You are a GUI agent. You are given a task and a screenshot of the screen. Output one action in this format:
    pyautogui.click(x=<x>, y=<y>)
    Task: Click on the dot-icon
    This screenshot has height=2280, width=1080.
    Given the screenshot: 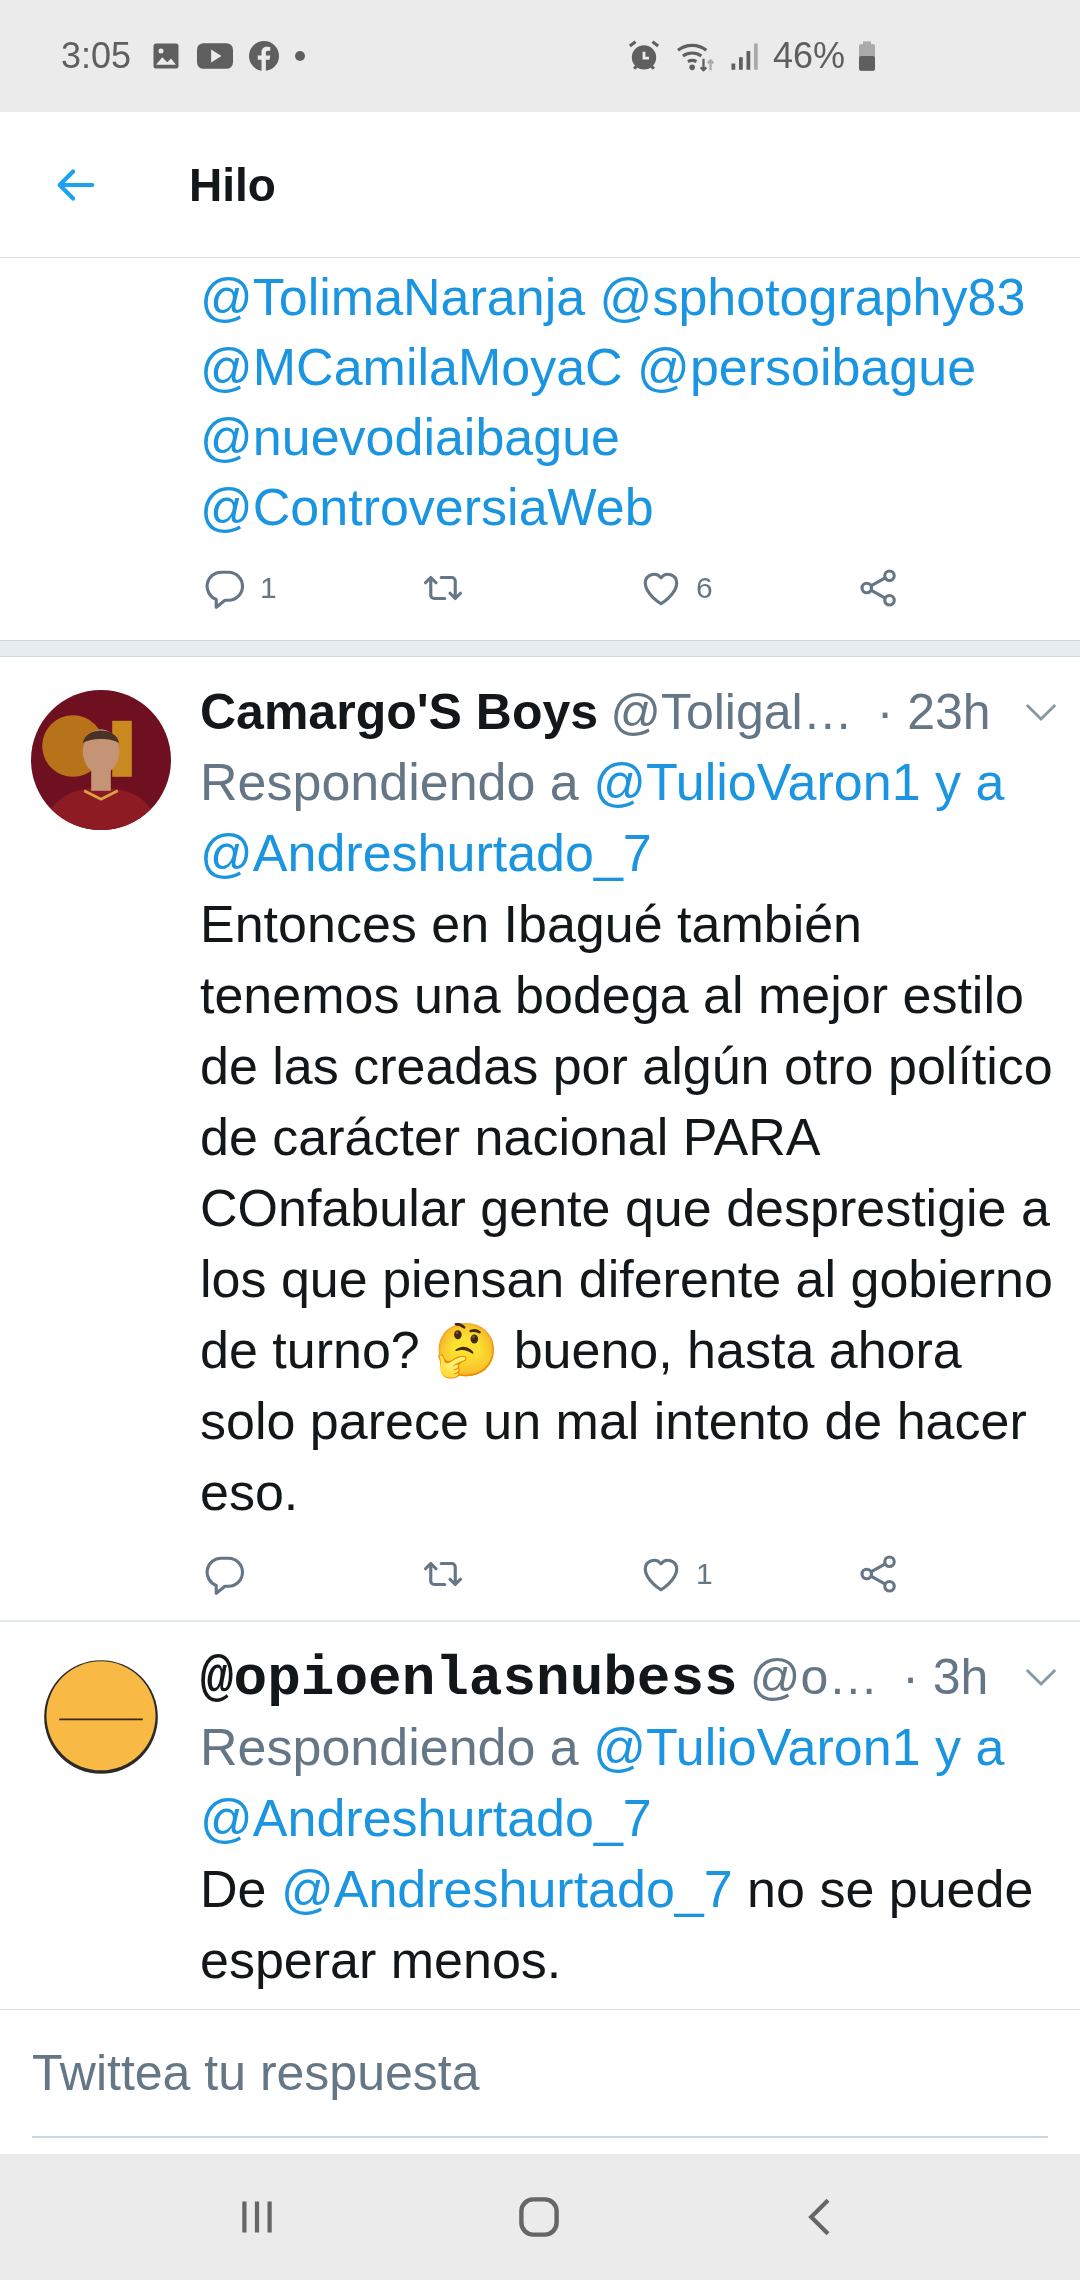 What is the action you would take?
    pyautogui.click(x=300, y=56)
    